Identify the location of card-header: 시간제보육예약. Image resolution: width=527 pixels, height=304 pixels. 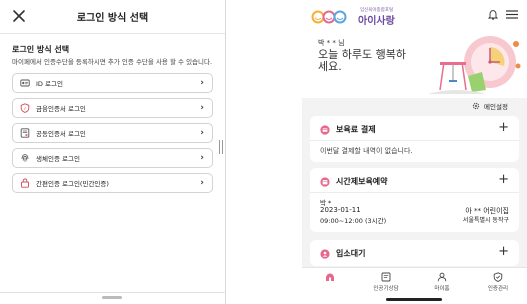
(354, 181).